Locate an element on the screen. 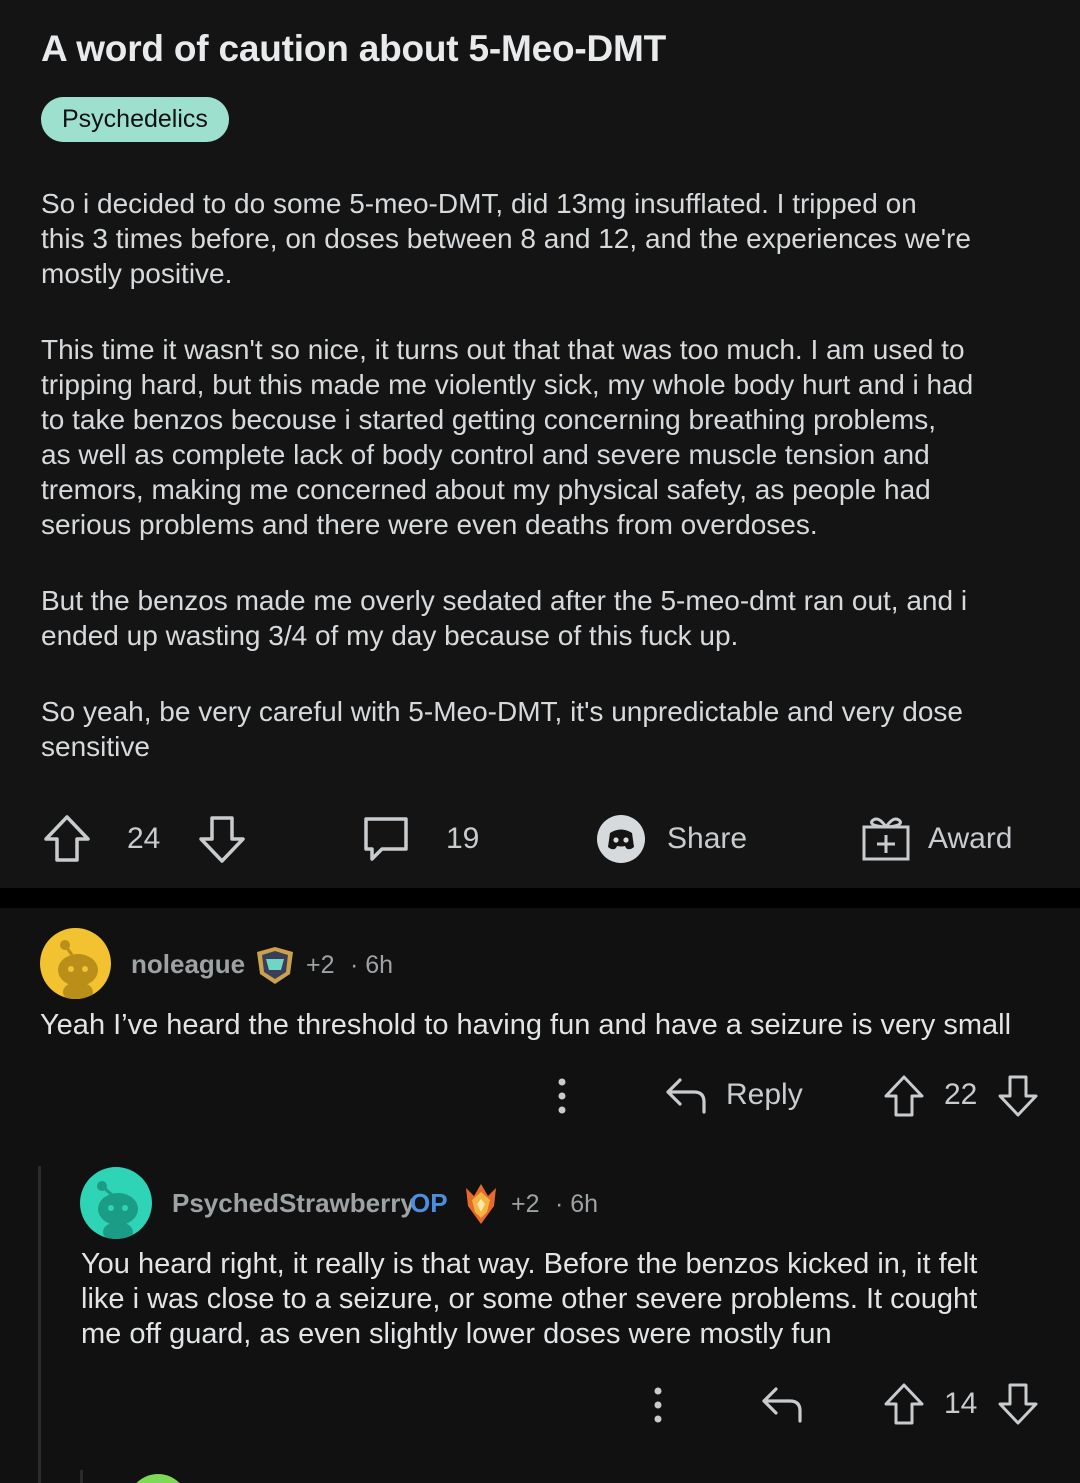 Image resolution: width=1080 pixels, height=1483 pixels. comment-score: 14 is located at coordinates (961, 1403).